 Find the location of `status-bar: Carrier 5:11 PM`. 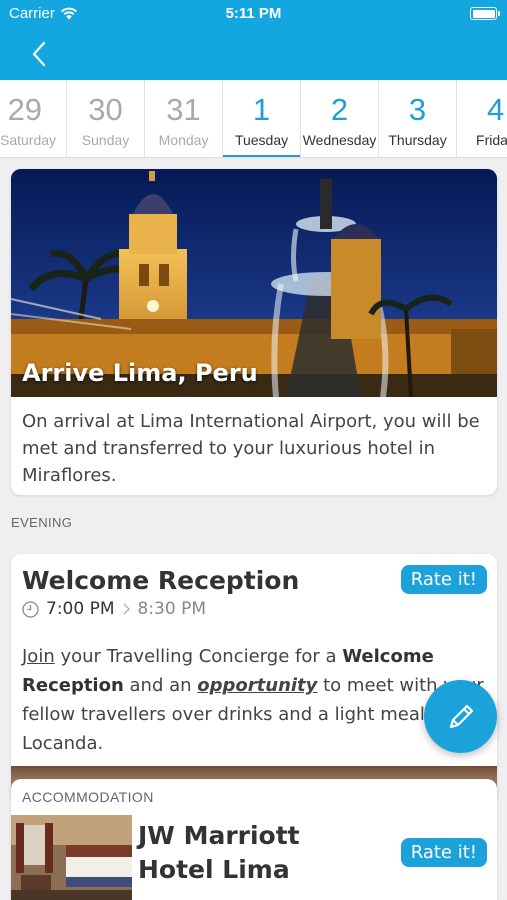

status-bar: Carrier 5:11 PM is located at coordinates (253, 14).